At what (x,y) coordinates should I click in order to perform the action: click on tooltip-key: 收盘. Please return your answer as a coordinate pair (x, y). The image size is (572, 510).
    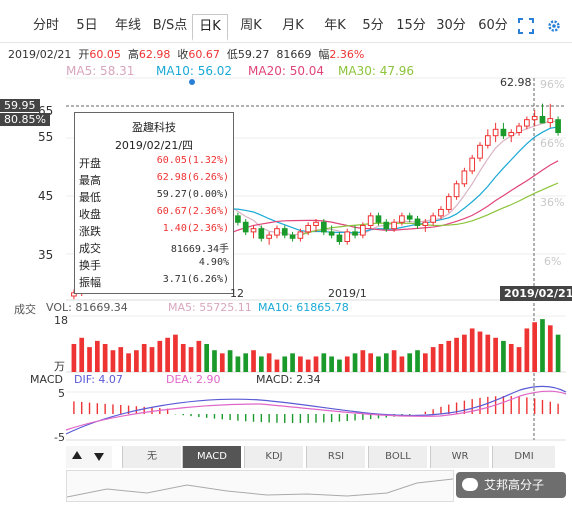
    Looking at the image, I should click on (90, 214).